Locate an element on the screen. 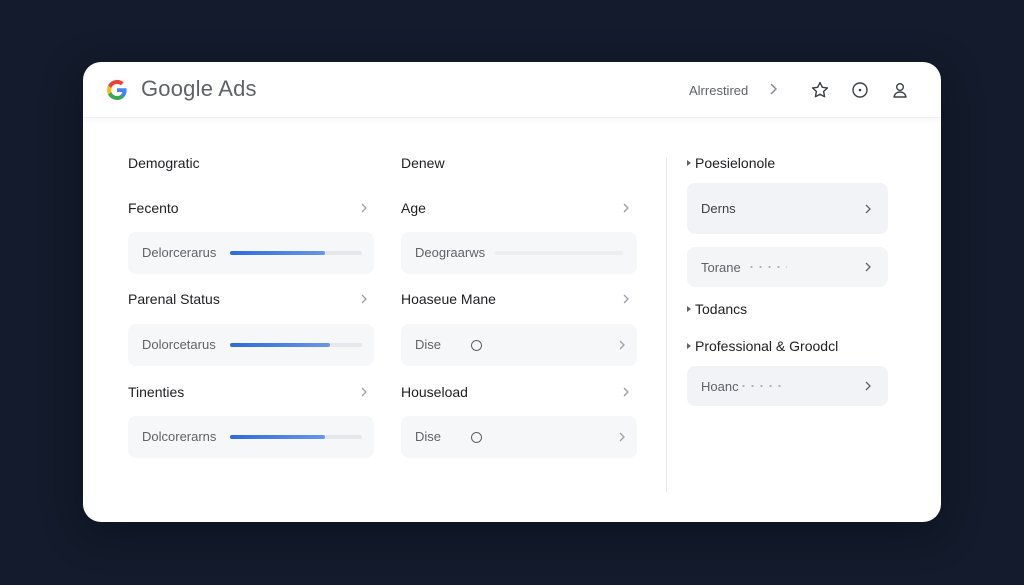  right-section-2: Todancs is located at coordinates (721, 309).